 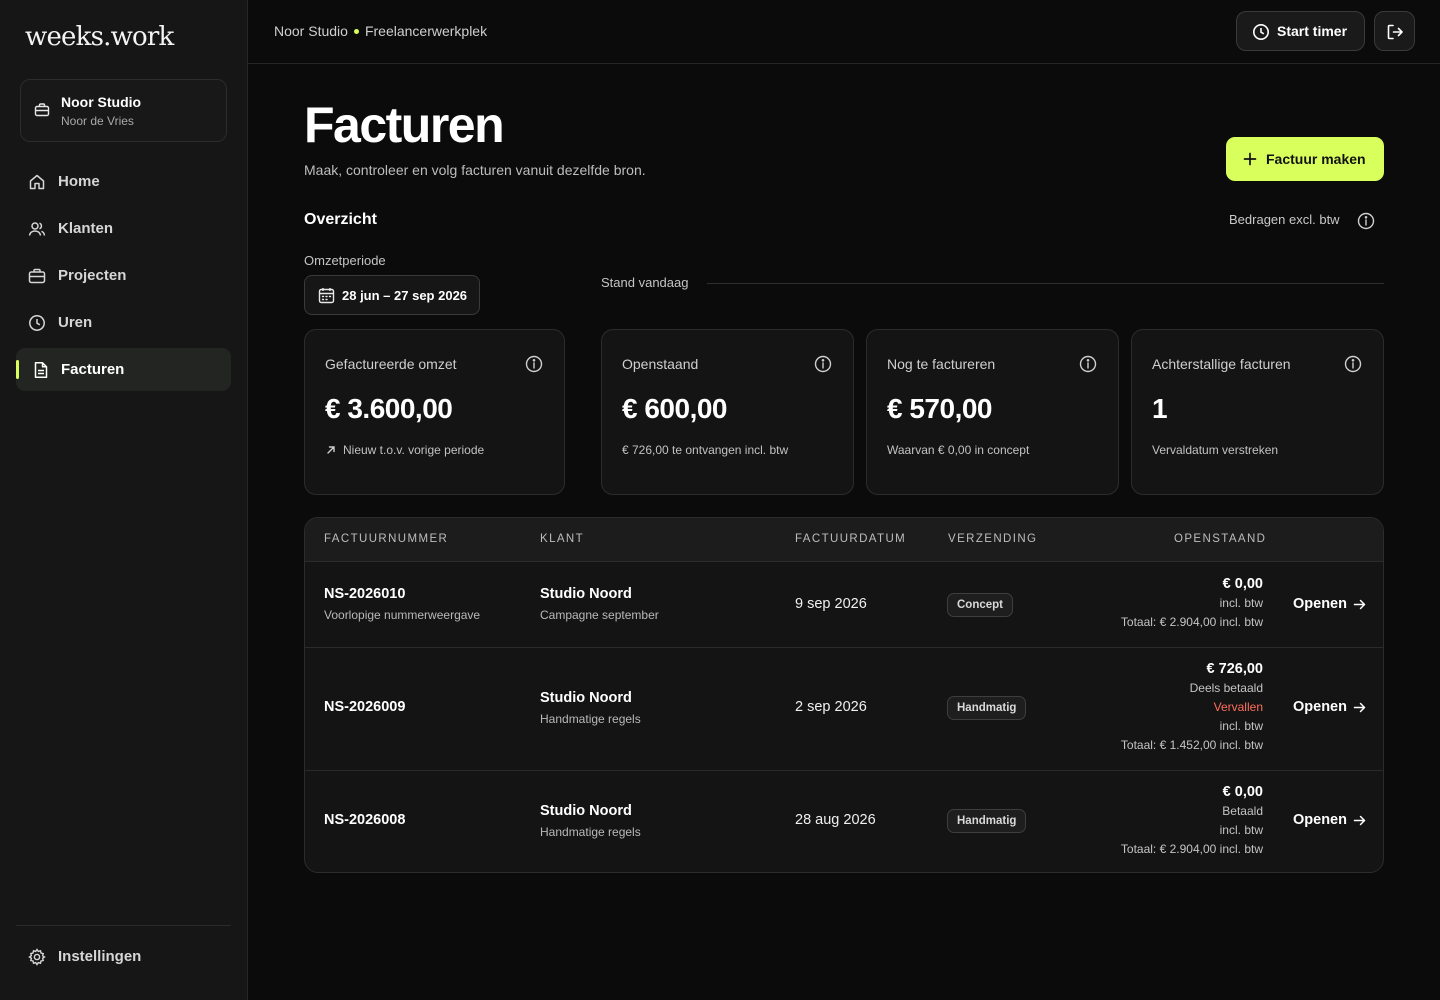 What do you see at coordinates (660, 364) in the screenshot?
I see `kpi-label: Openstaand` at bounding box center [660, 364].